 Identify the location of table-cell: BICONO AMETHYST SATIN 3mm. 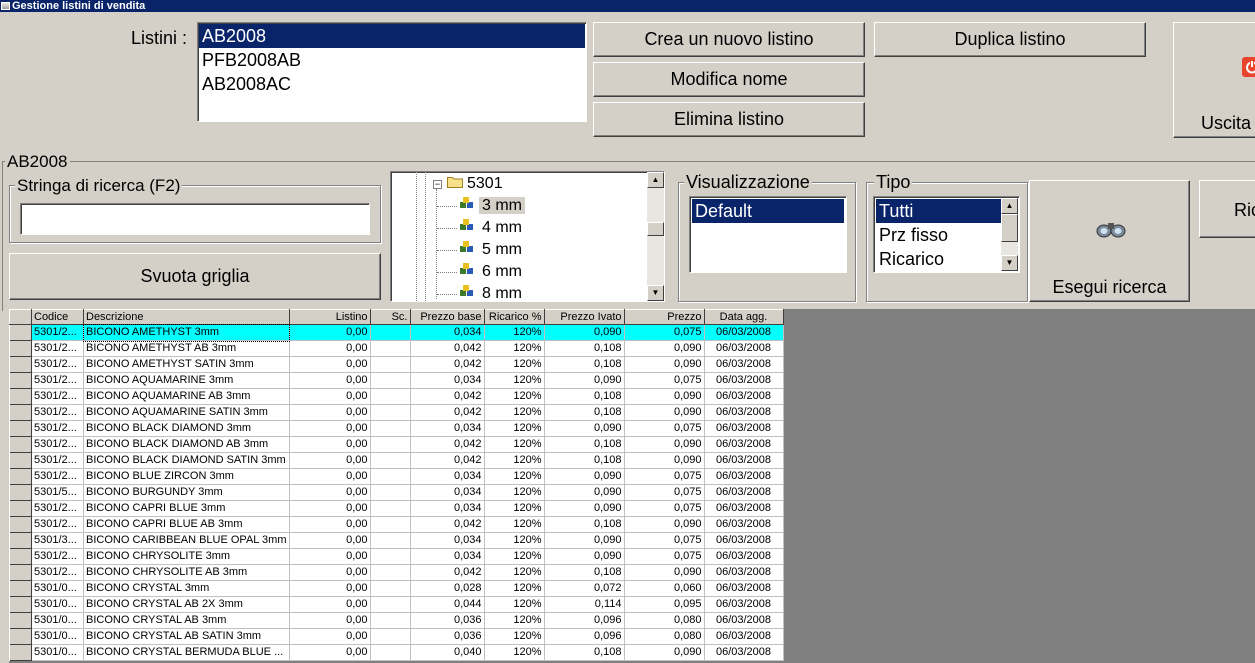
(186, 364).